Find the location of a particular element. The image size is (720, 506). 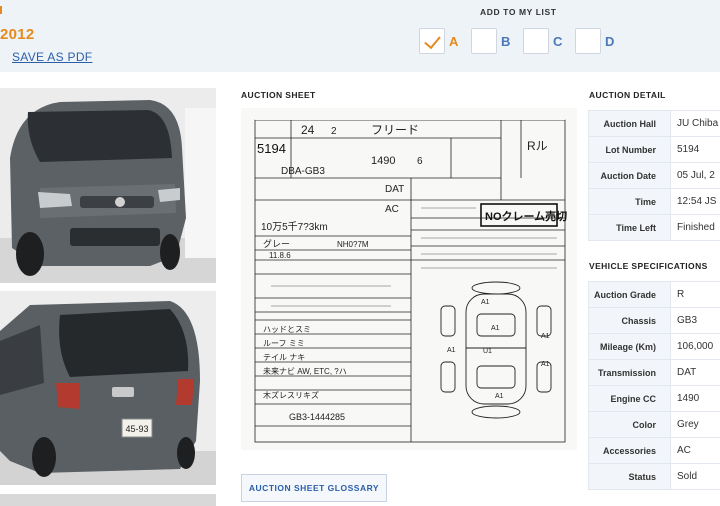

sheet-seats: 6 is located at coordinates (420, 161).